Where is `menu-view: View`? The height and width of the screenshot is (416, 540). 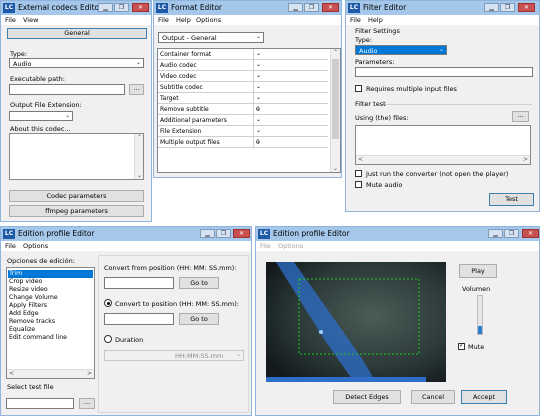
menu-view: View is located at coordinates (30, 20).